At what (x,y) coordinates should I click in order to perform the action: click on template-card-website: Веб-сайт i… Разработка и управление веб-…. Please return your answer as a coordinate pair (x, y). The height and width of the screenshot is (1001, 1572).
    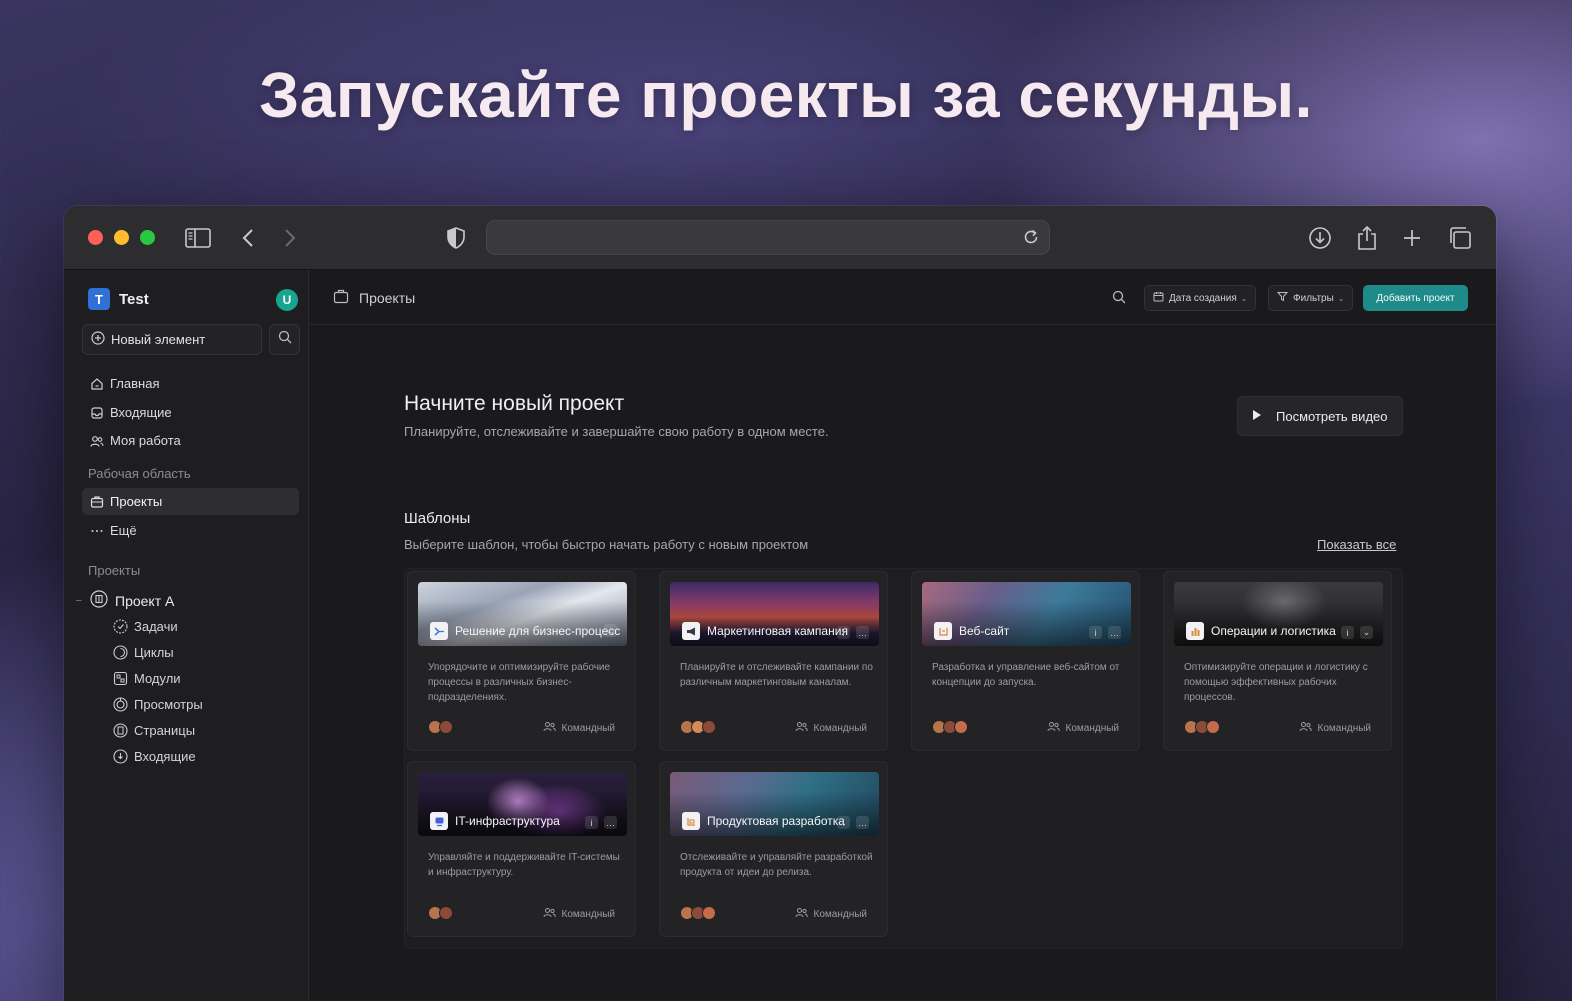
    Looking at the image, I should click on (1025, 661).